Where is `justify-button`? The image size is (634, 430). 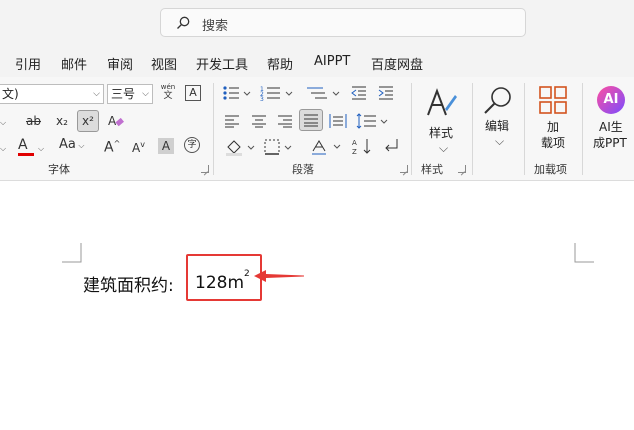 justify-button is located at coordinates (311, 120).